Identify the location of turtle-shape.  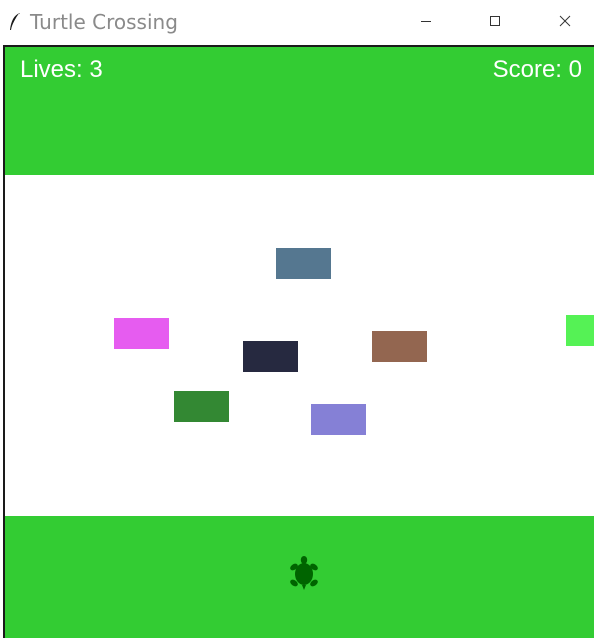
(304, 573).